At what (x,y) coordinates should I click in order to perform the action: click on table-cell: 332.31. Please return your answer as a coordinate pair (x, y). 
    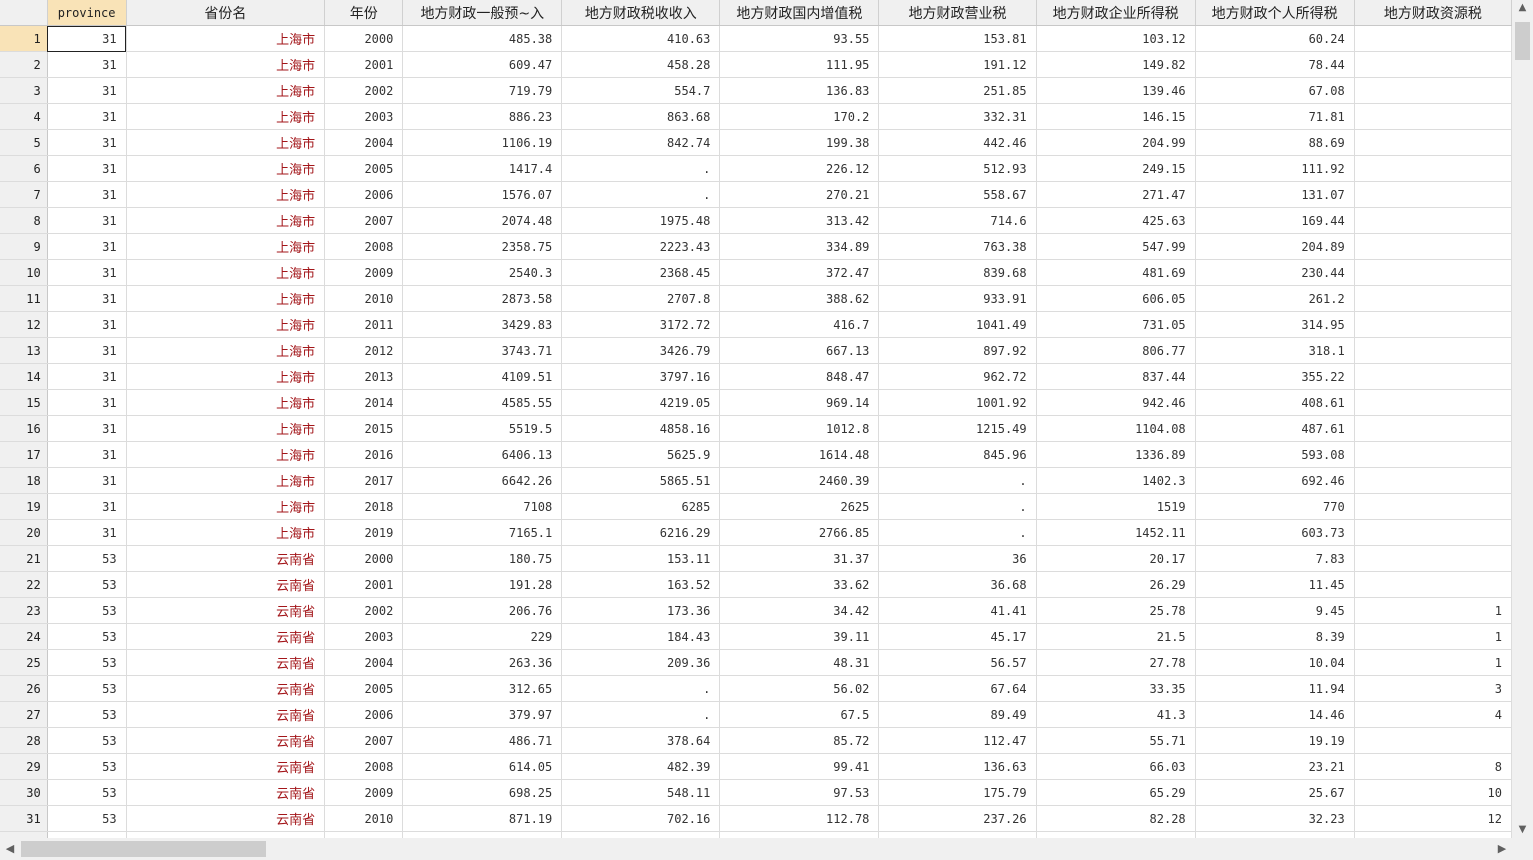
    Looking at the image, I should click on (957, 116).